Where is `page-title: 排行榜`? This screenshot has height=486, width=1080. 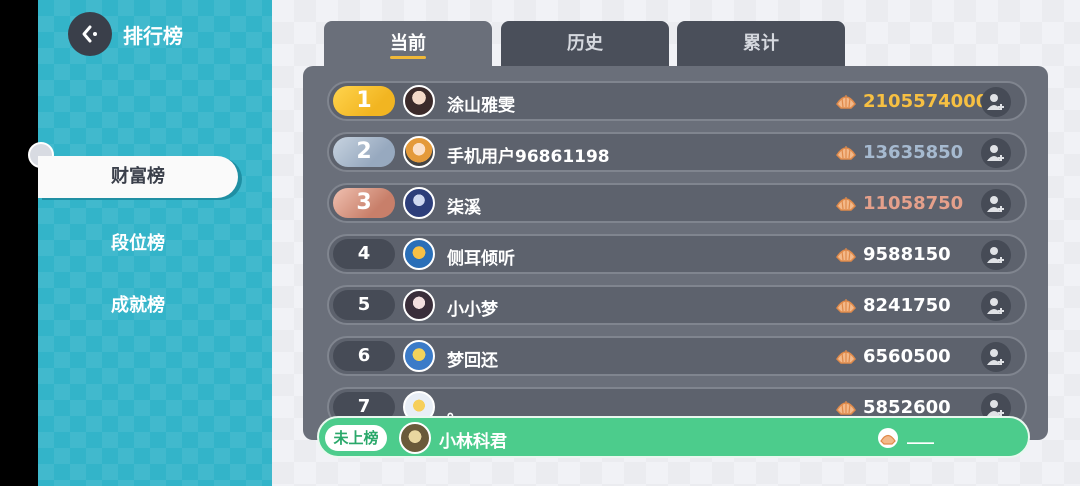 page-title: 排行榜 is located at coordinates (153, 36).